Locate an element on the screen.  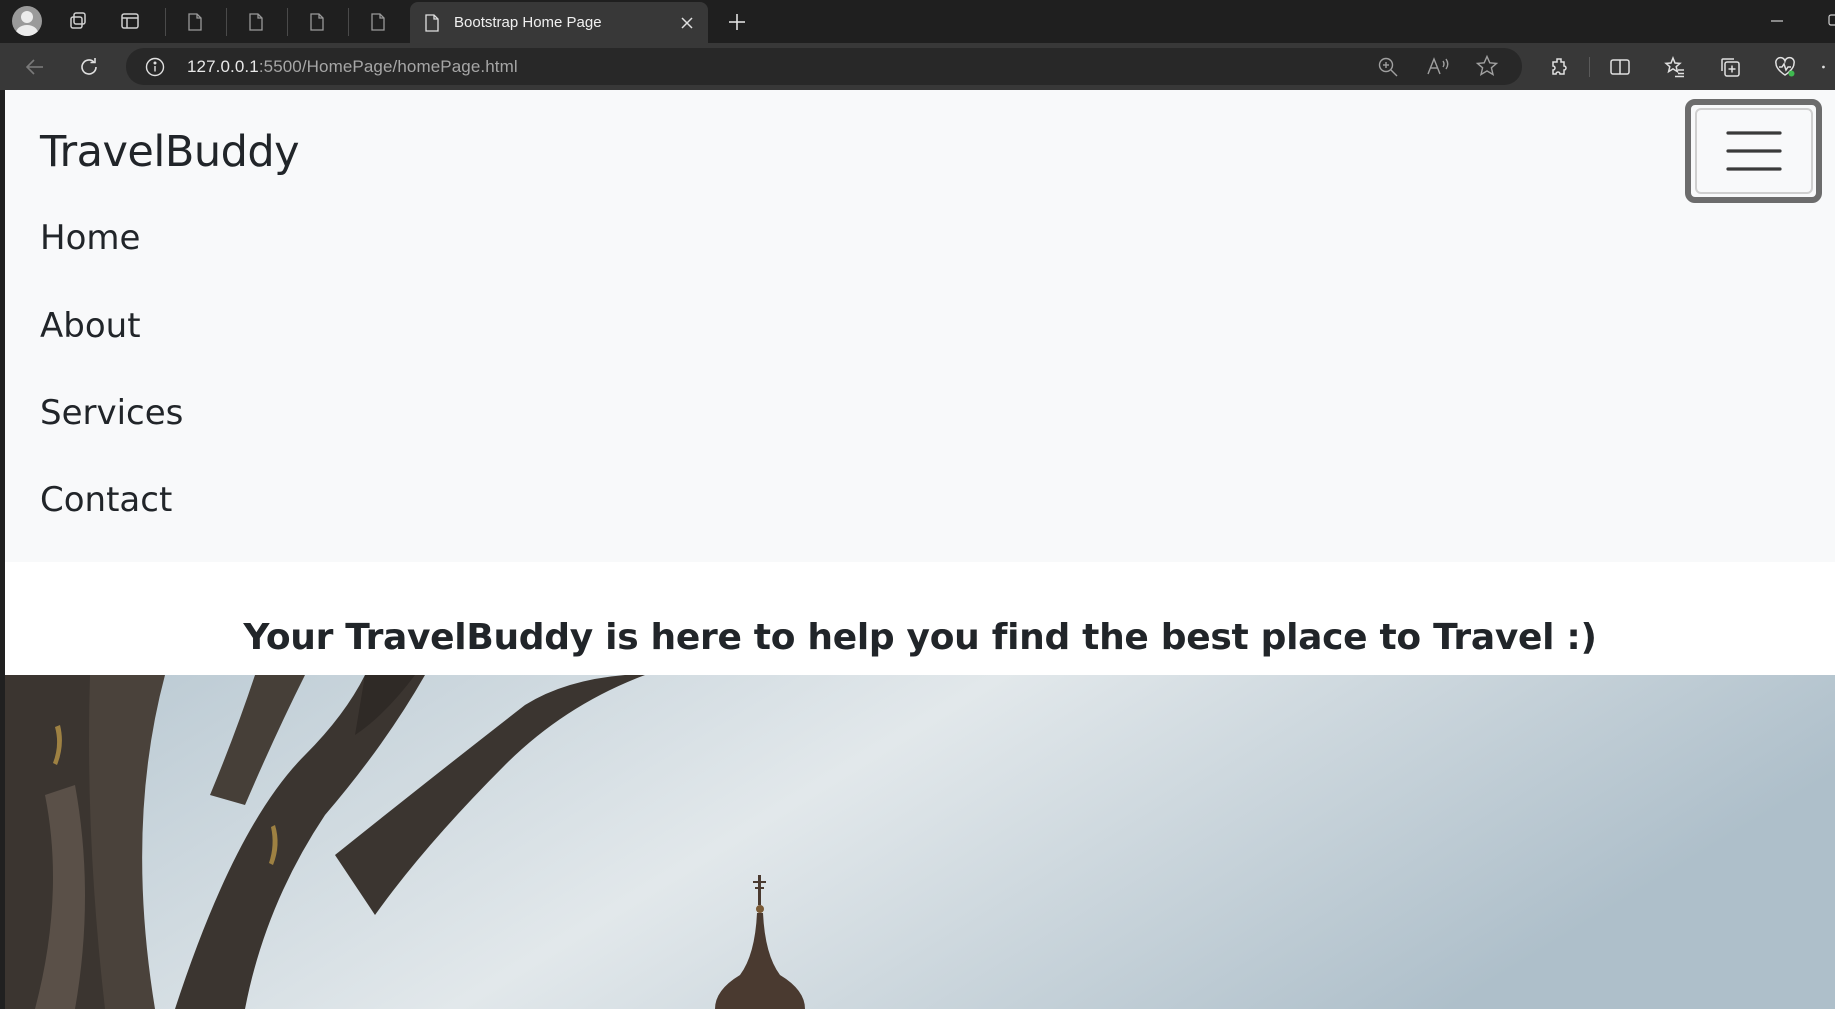
browser-essentials-heart-icon is located at coordinates (1785, 67).